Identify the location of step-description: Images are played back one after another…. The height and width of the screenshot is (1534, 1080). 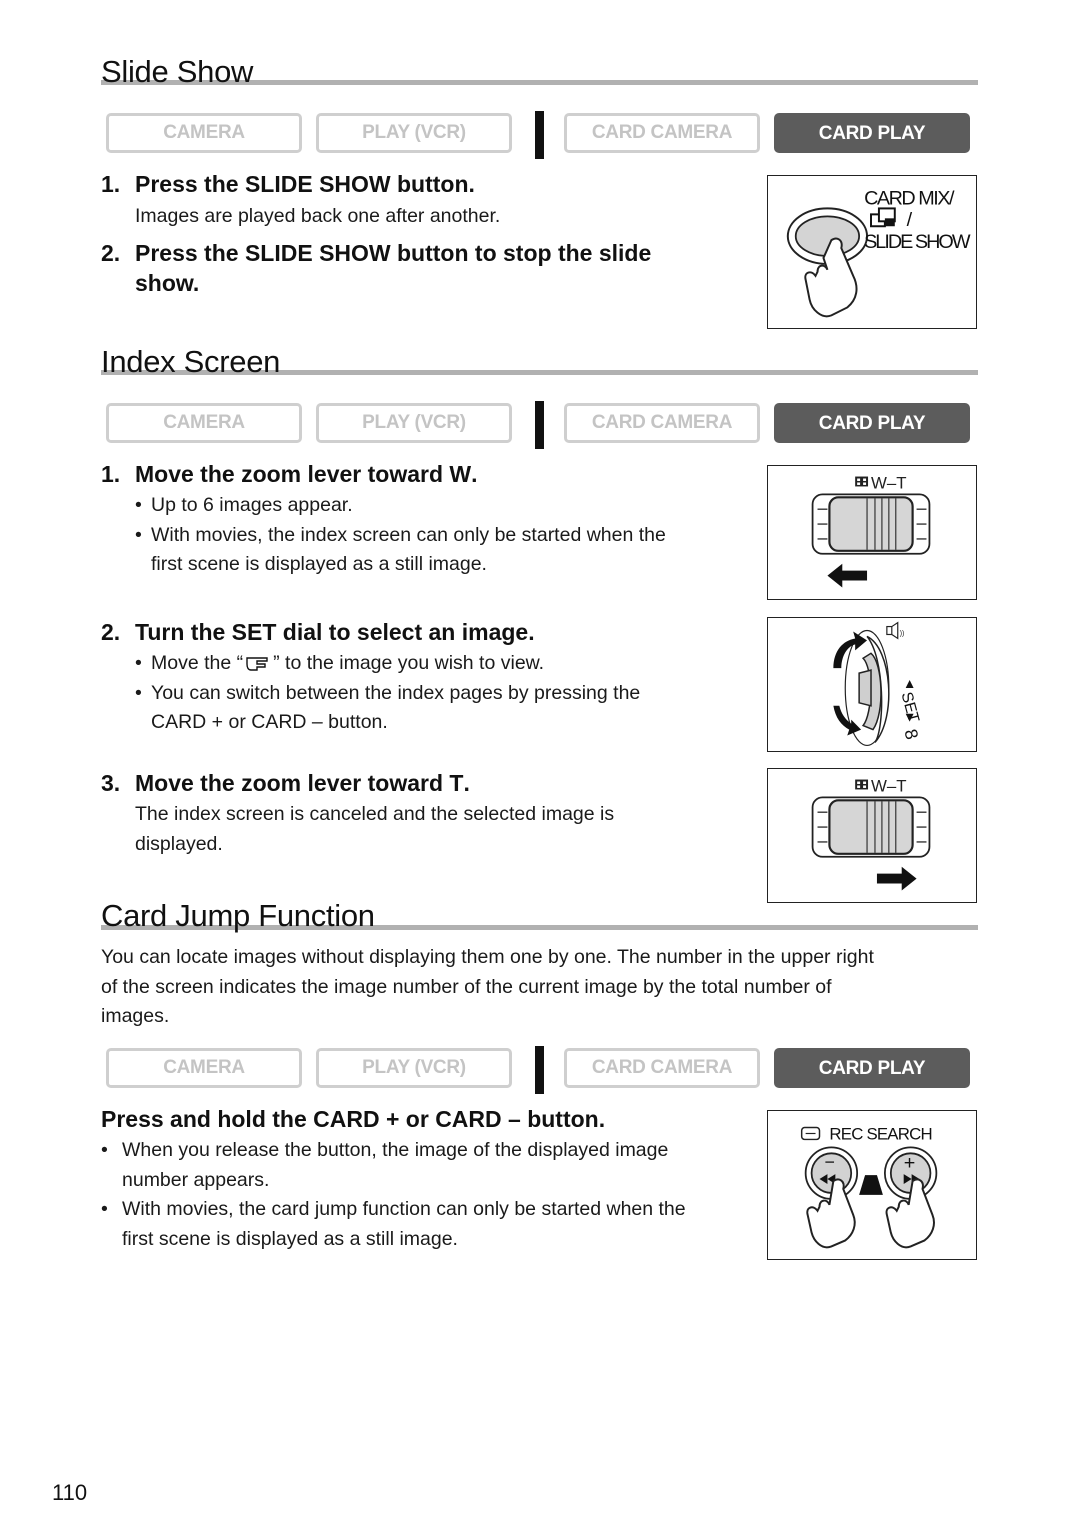
(318, 216).